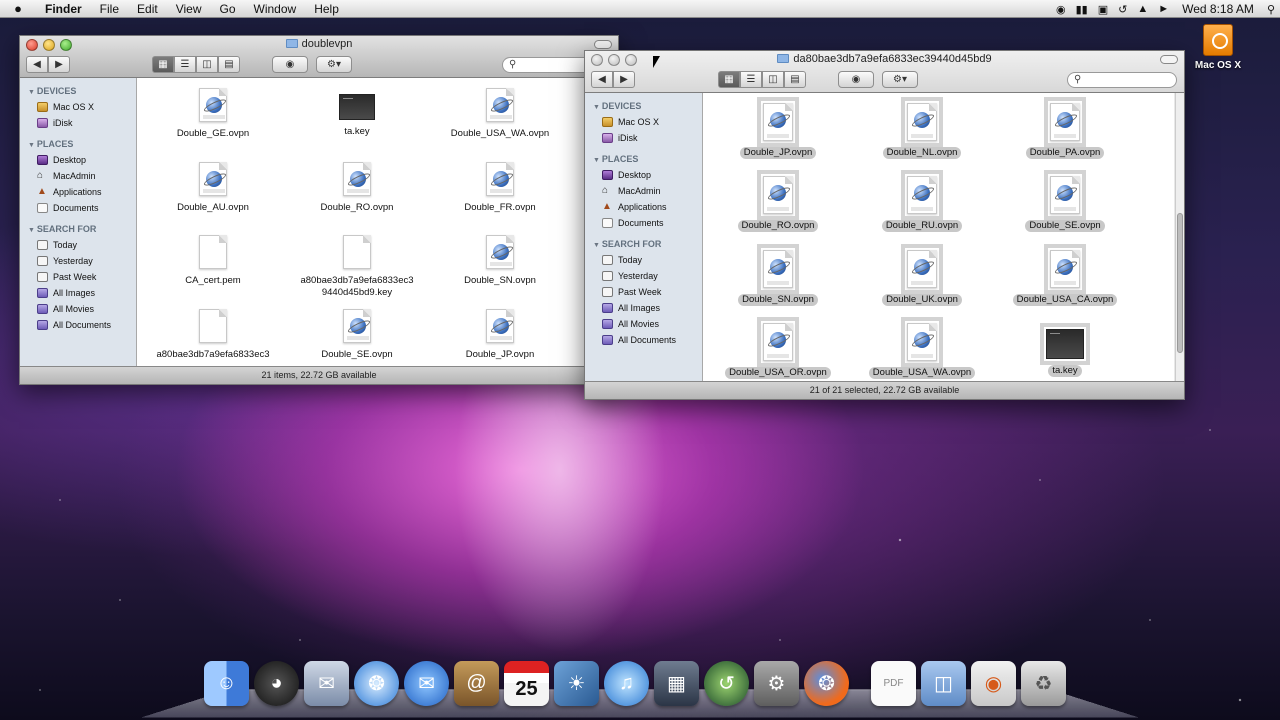 The height and width of the screenshot is (720, 1280). I want to click on apple-menu-icon: ●, so click(18, 8).